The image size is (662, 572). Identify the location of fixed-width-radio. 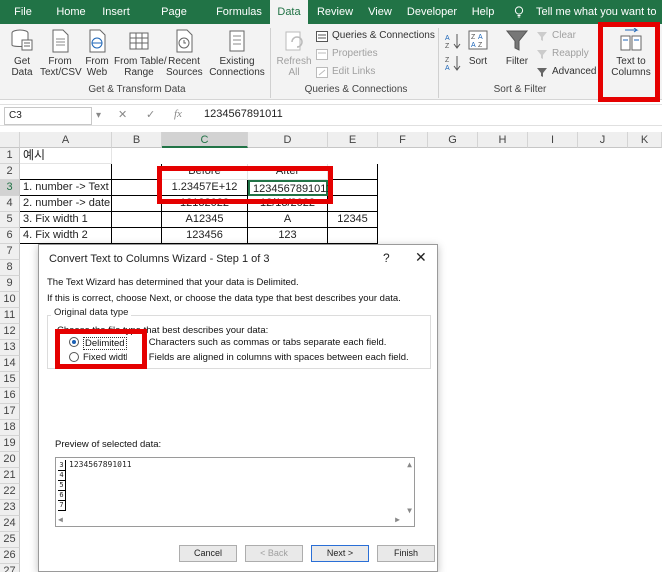
(74, 357).